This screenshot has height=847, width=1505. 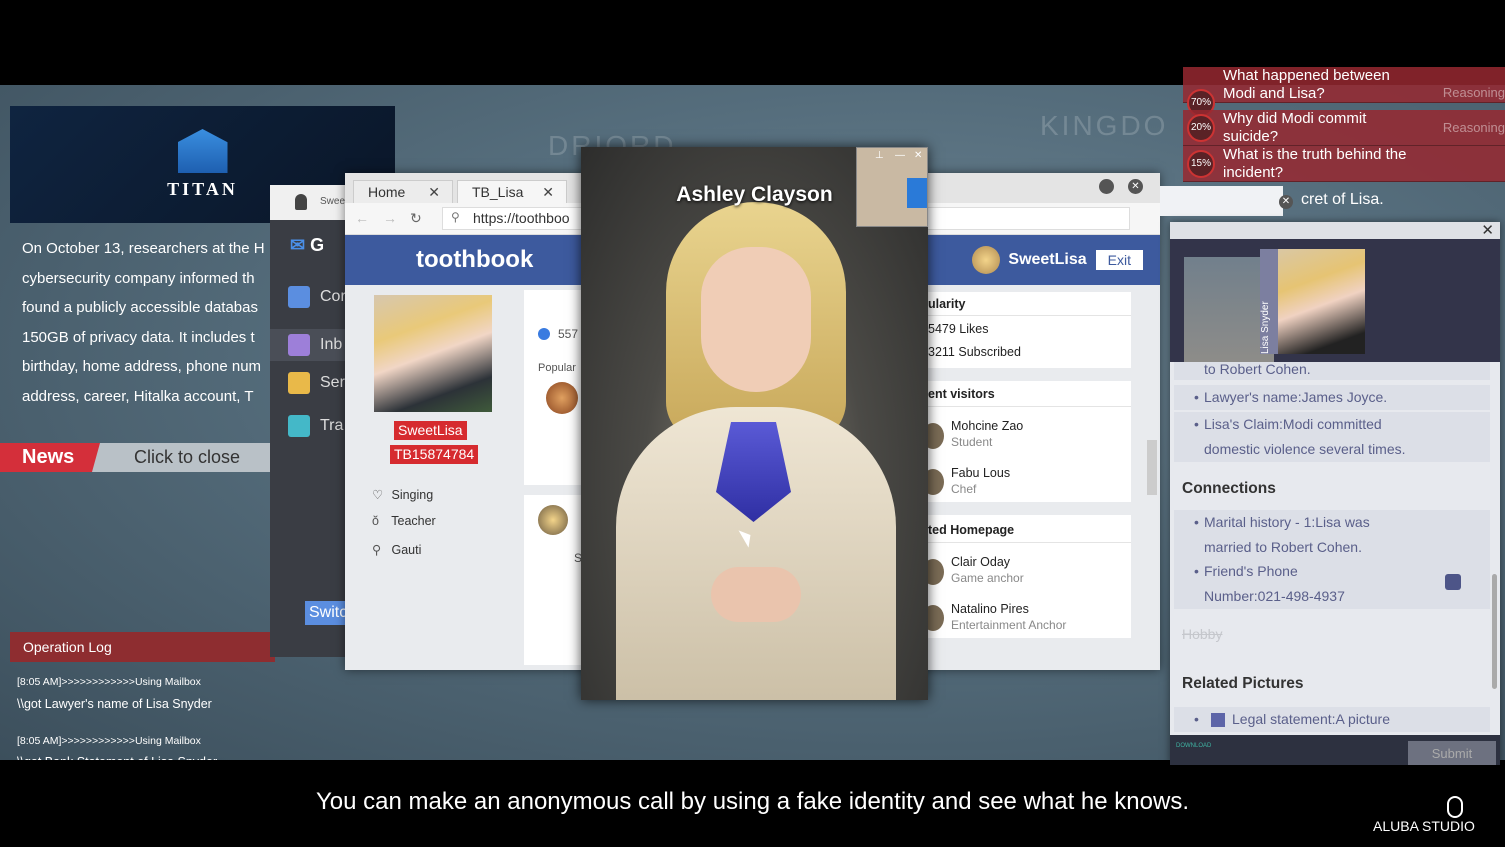 I want to click on map-label: KINGDO, so click(x=1104, y=125).